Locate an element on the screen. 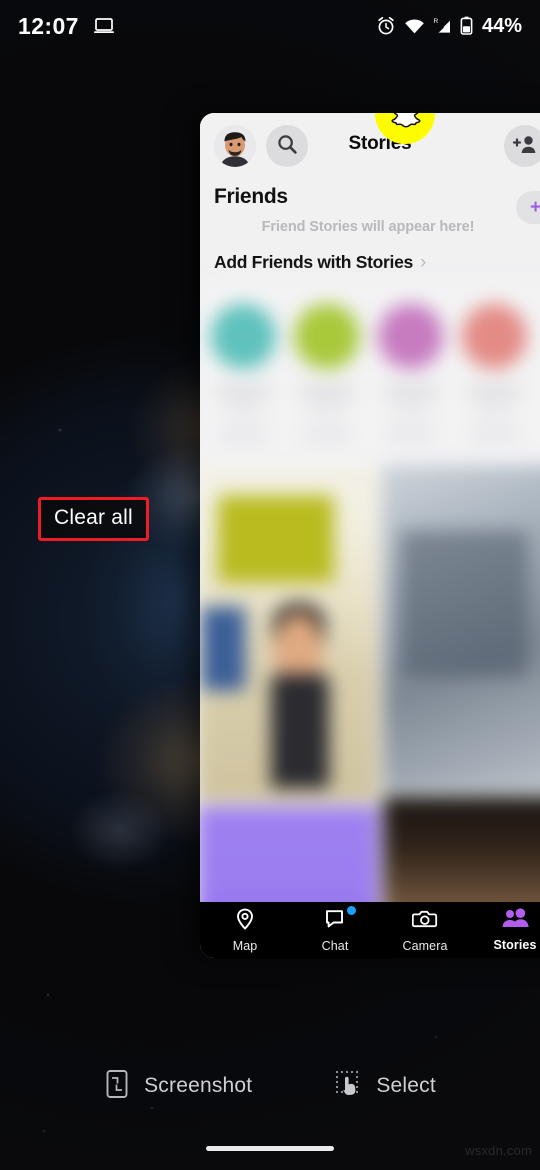  status-bar-clock: 12:07 is located at coordinates (48, 25).